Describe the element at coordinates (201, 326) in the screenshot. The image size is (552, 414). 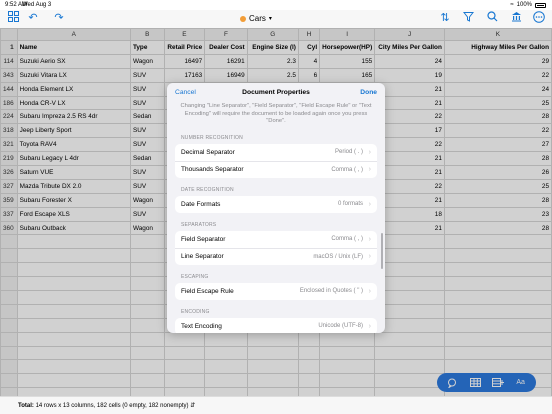
I see `settings-row-label: Text Encoding` at that location.